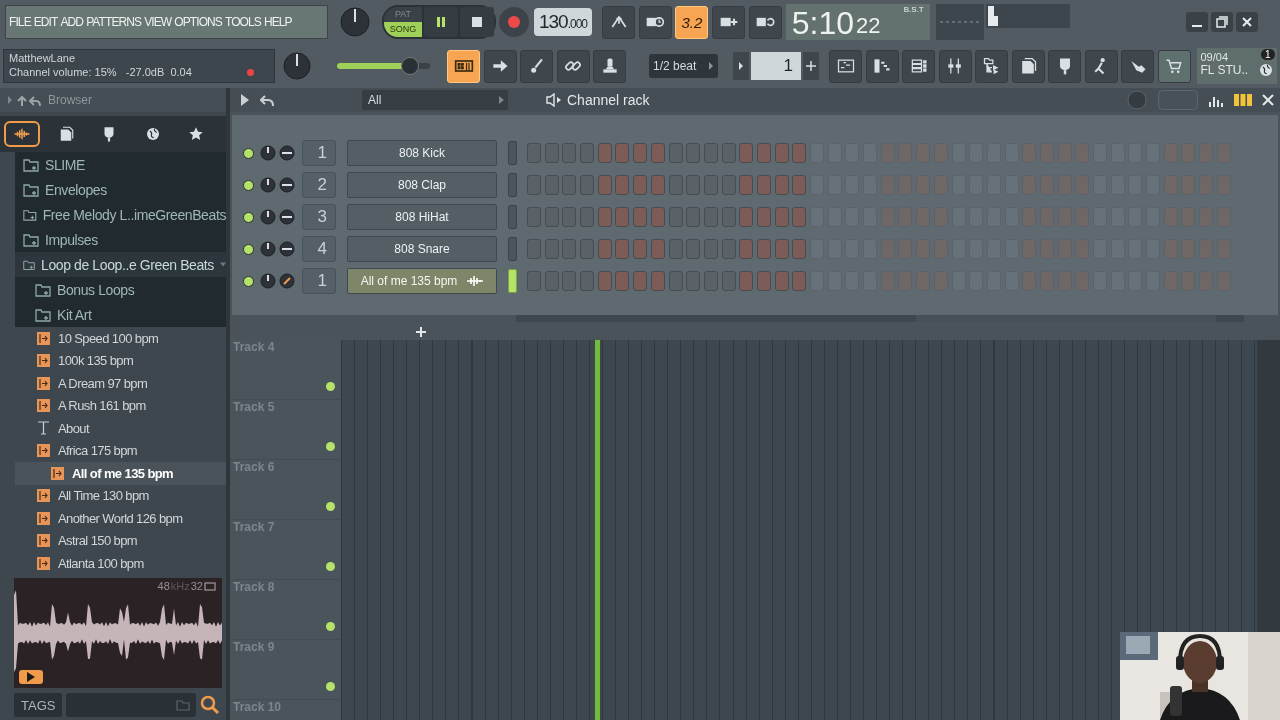 Image resolution: width=1280 pixels, height=720 pixels. What do you see at coordinates (383, 66) in the screenshot?
I see `master-volume-slider` at bounding box center [383, 66].